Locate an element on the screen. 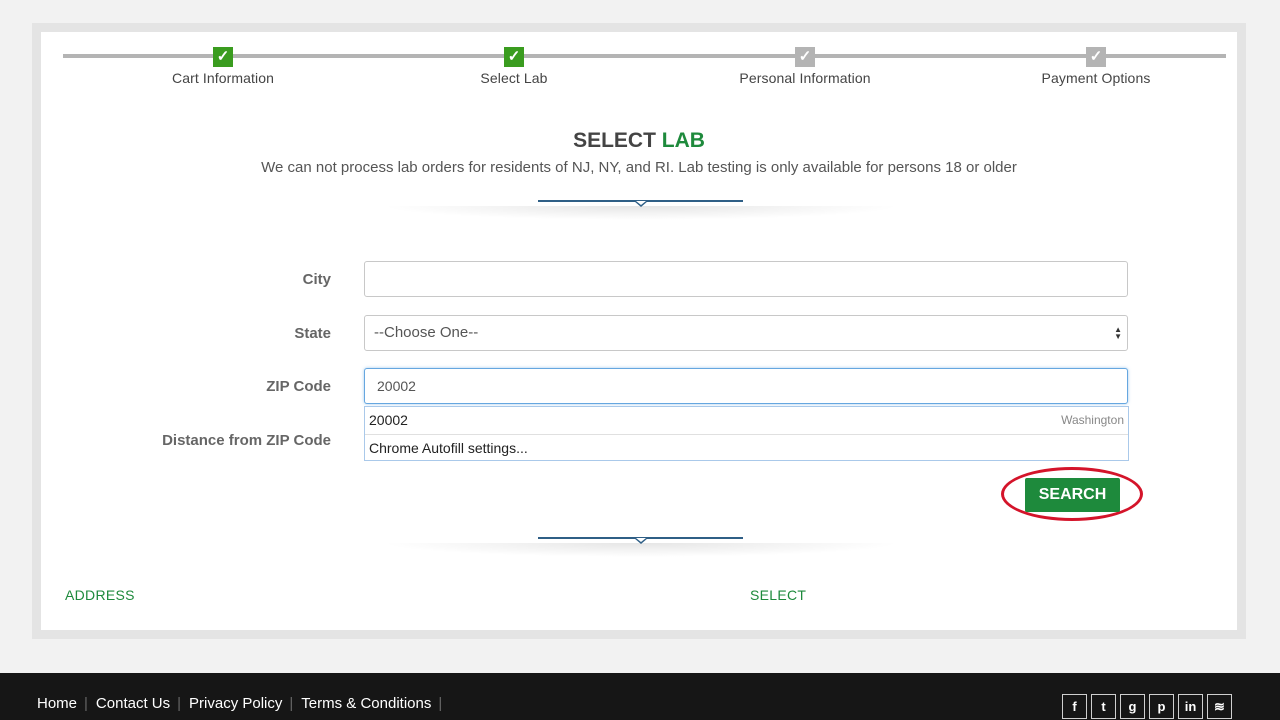  footer-link-home: Home is located at coordinates (57, 703).